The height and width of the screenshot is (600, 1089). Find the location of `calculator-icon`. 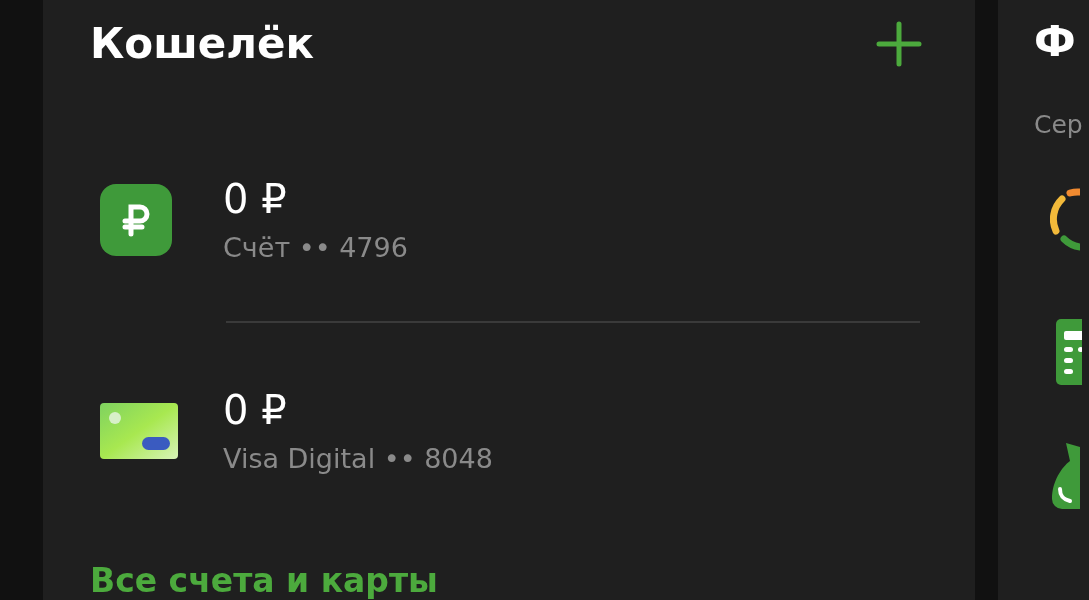

calculator-icon is located at coordinates (1069, 352).